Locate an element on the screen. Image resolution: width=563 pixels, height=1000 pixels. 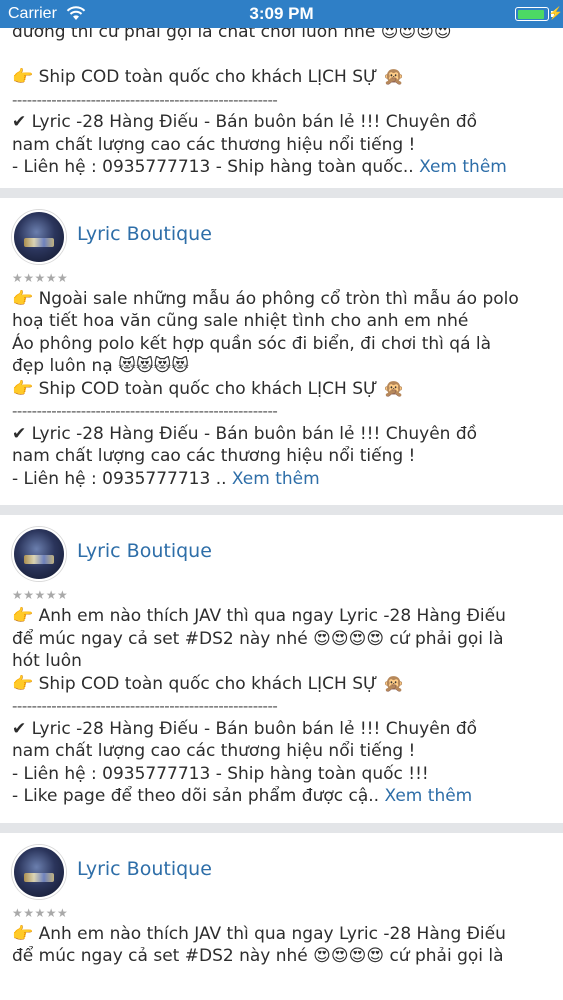
contact-text: - Liên hệ : 0935777713 .. is located at coordinates (122, 478).